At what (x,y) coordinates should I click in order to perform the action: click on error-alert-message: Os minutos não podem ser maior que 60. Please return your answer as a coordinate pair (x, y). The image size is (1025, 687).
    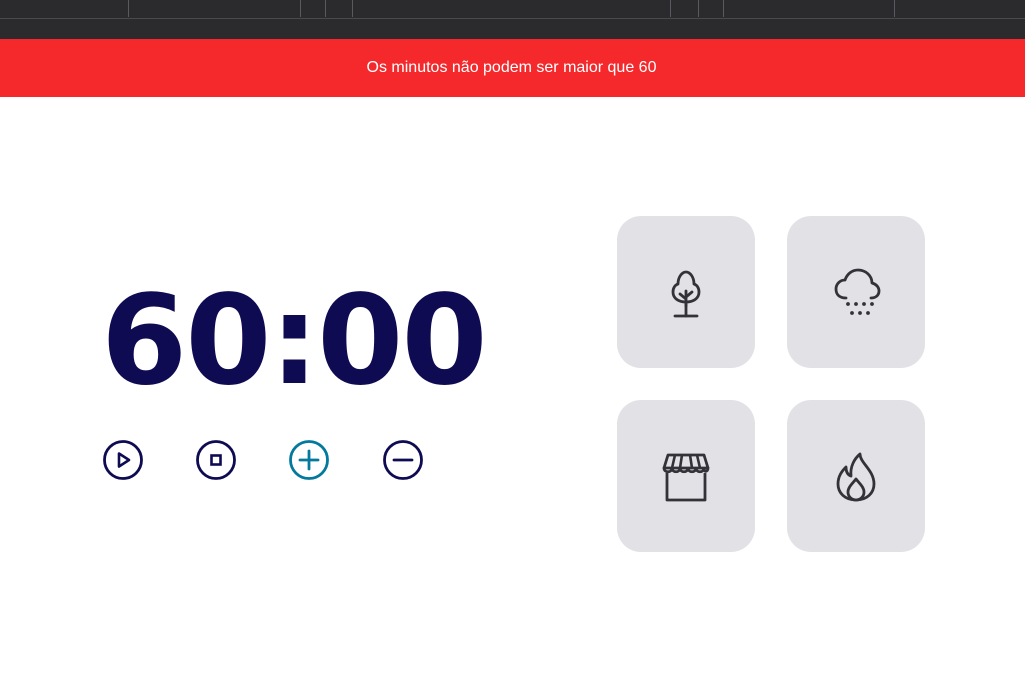
    Looking at the image, I should click on (511, 67).